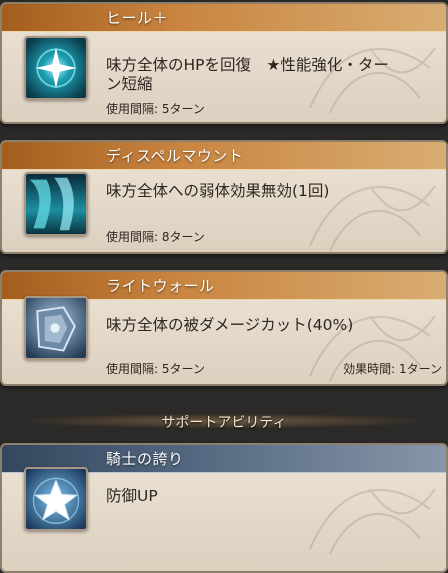 This screenshot has height=573, width=448. I want to click on support-ability-header: サポートアビリティ, so click(224, 420).